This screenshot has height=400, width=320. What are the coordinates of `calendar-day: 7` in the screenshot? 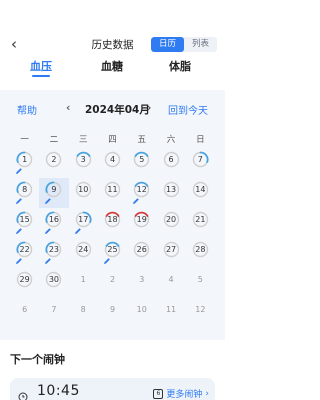 It's located at (200, 163).